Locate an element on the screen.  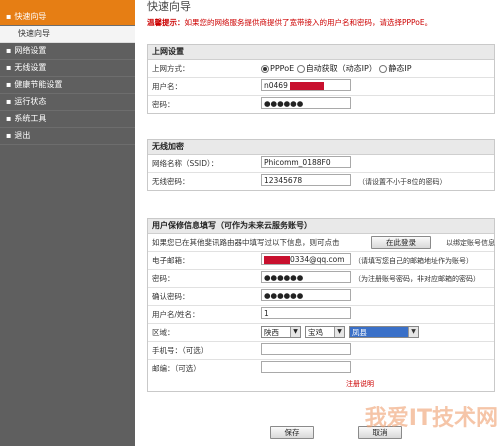
page-title: 快速向导 is located at coordinates (169, 6).